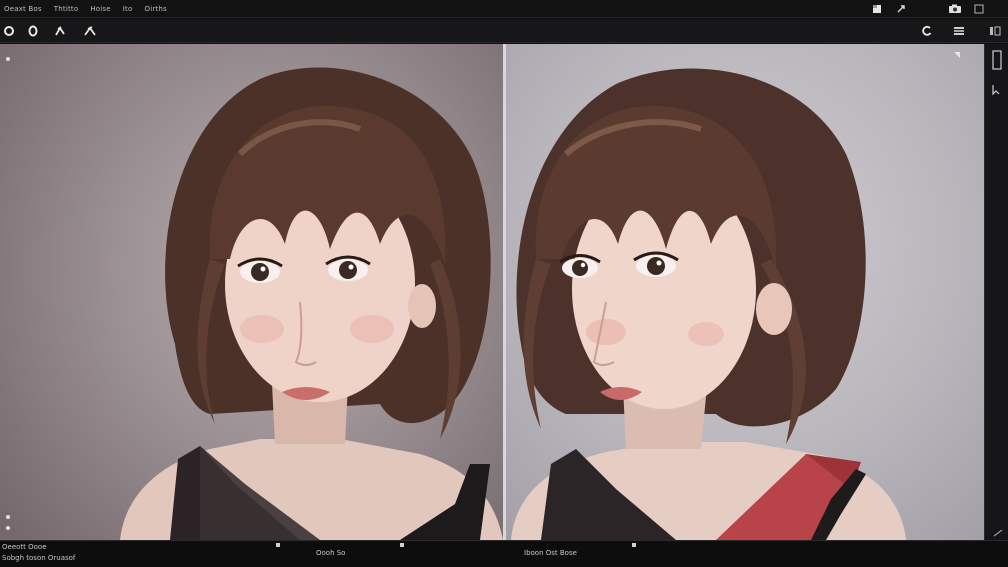 Image resolution: width=1008 pixels, height=567 pixels. Describe the element at coordinates (128, 9) in the screenshot. I see `menu-image: Ito` at that location.